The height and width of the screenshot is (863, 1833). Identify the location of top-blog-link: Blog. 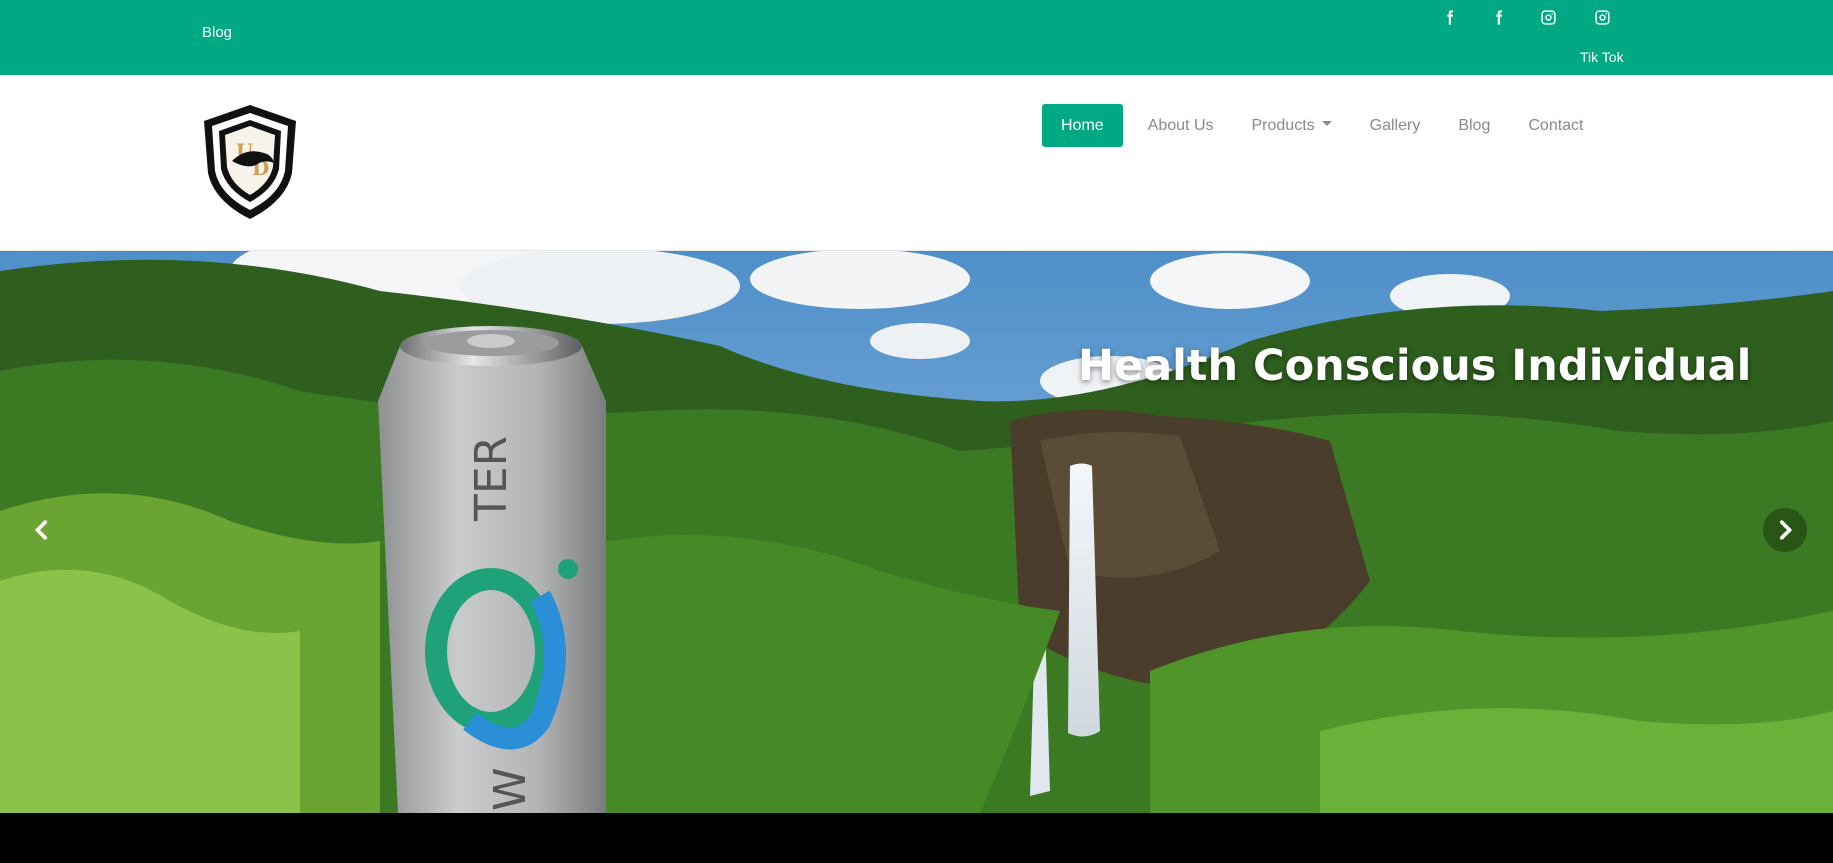
(217, 32).